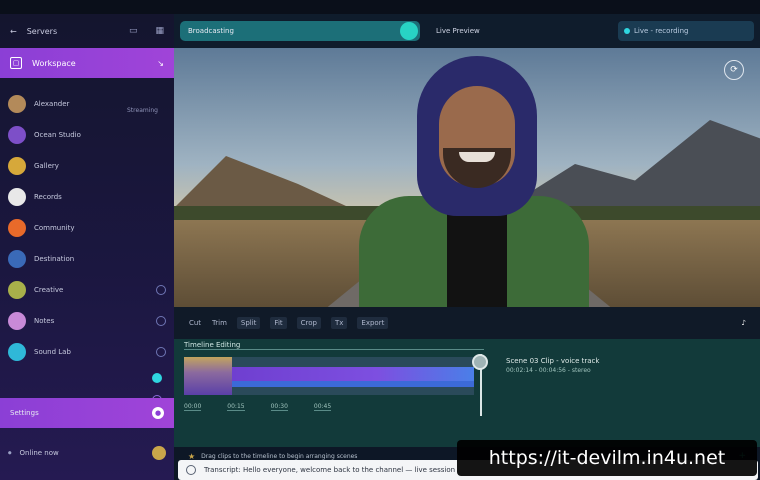 The height and width of the screenshot is (480, 760). Describe the element at coordinates (44, 320) in the screenshot. I see `sidebar-item-label: Notes` at that location.